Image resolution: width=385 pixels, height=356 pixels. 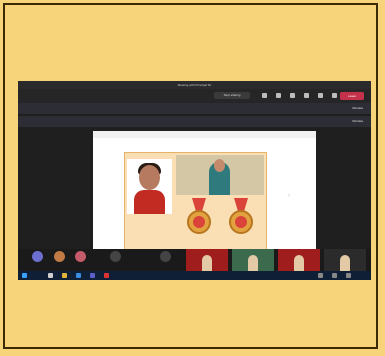 I want to click on presentation-slide, so click(x=195, y=201).